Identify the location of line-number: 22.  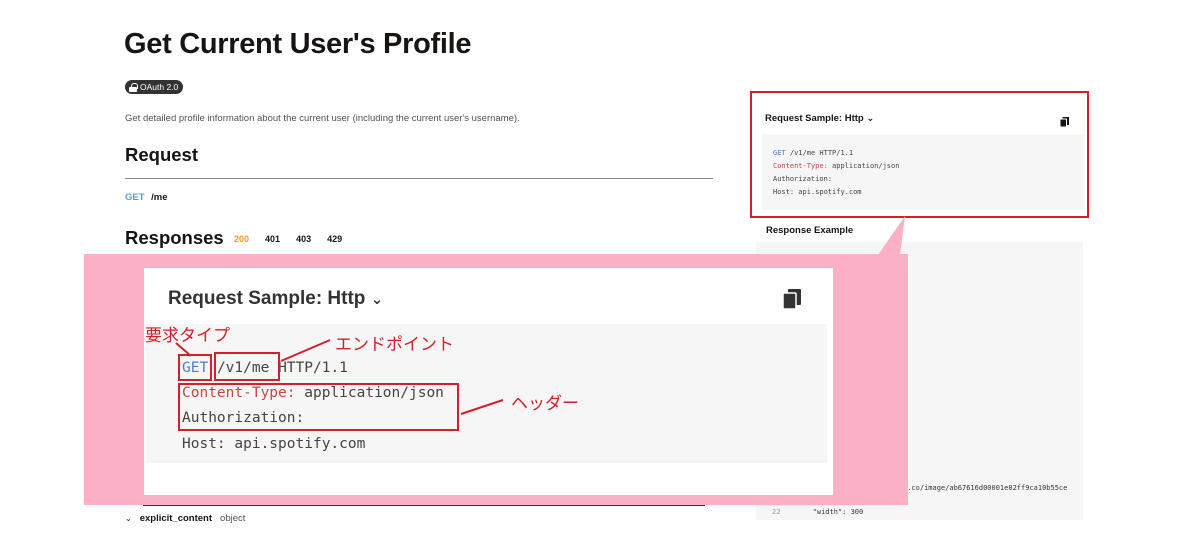
(776, 512).